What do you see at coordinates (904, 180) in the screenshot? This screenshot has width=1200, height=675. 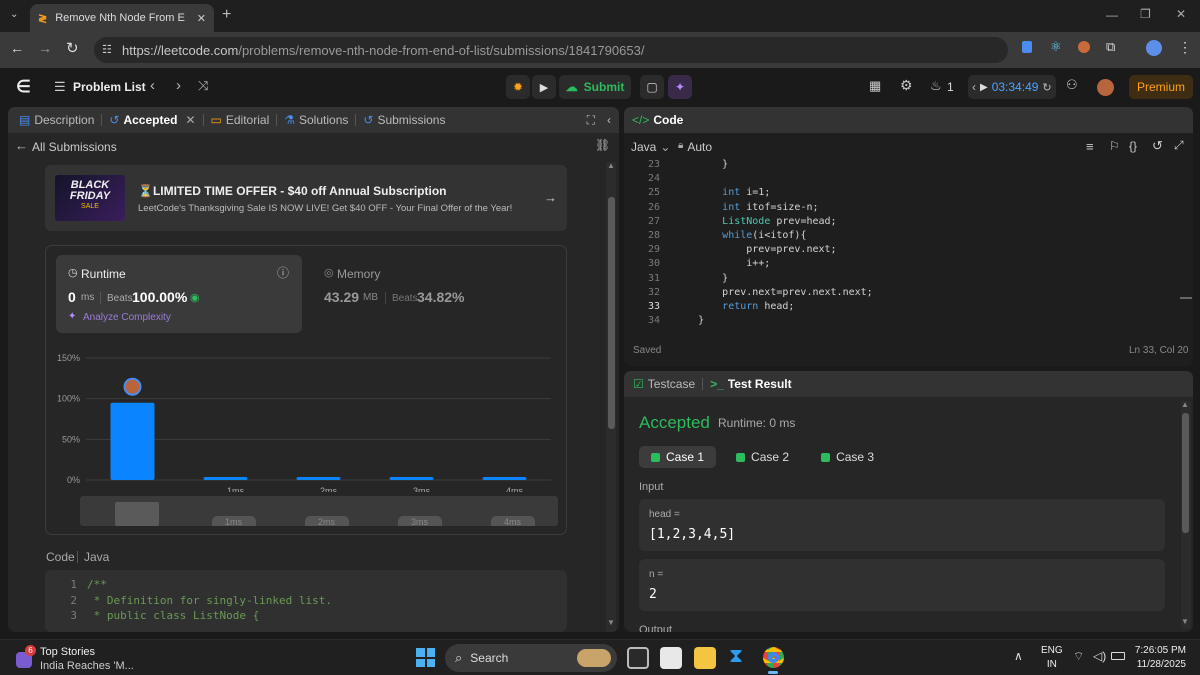 I see `editor-code-line: 24` at bounding box center [904, 180].